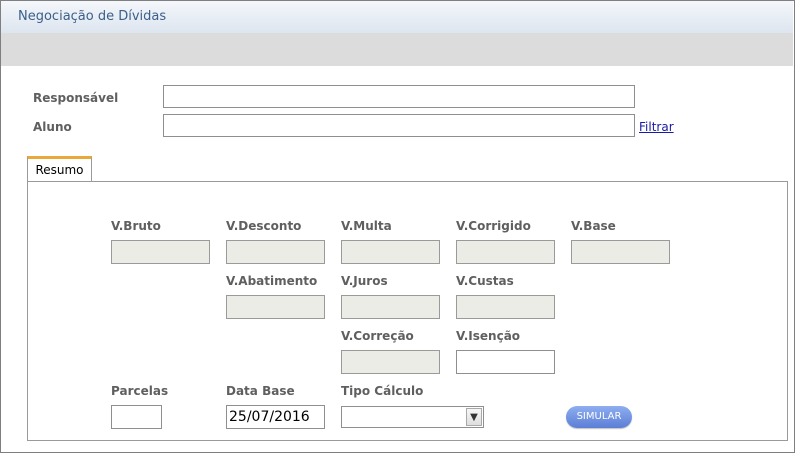  I want to click on v-corrigido-label: V.Corrigido, so click(493, 226).